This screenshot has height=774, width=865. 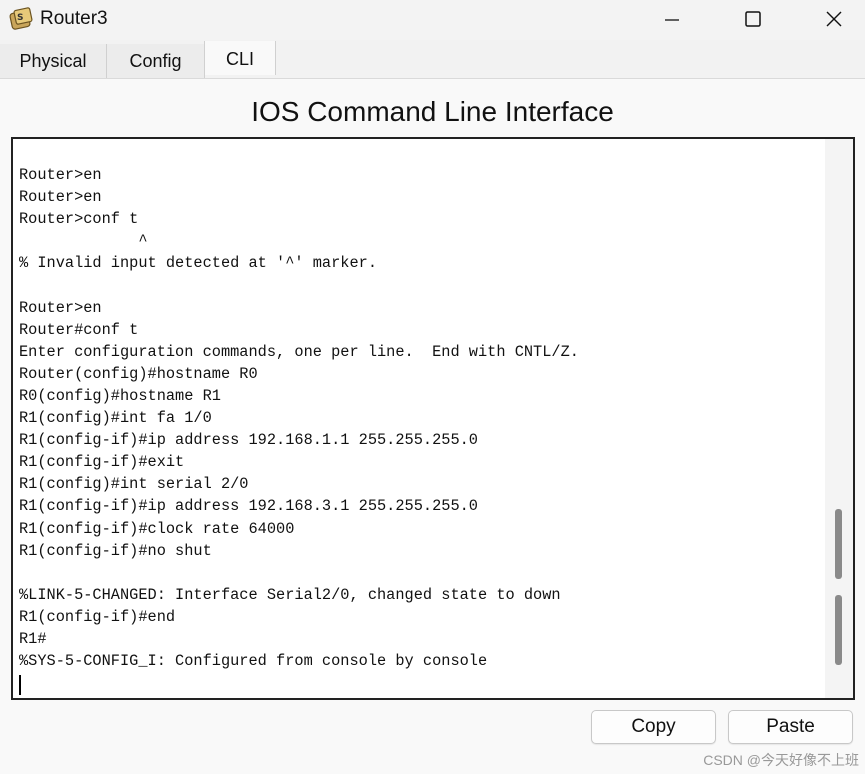 I want to click on tab-label: Config, so click(x=155, y=60).